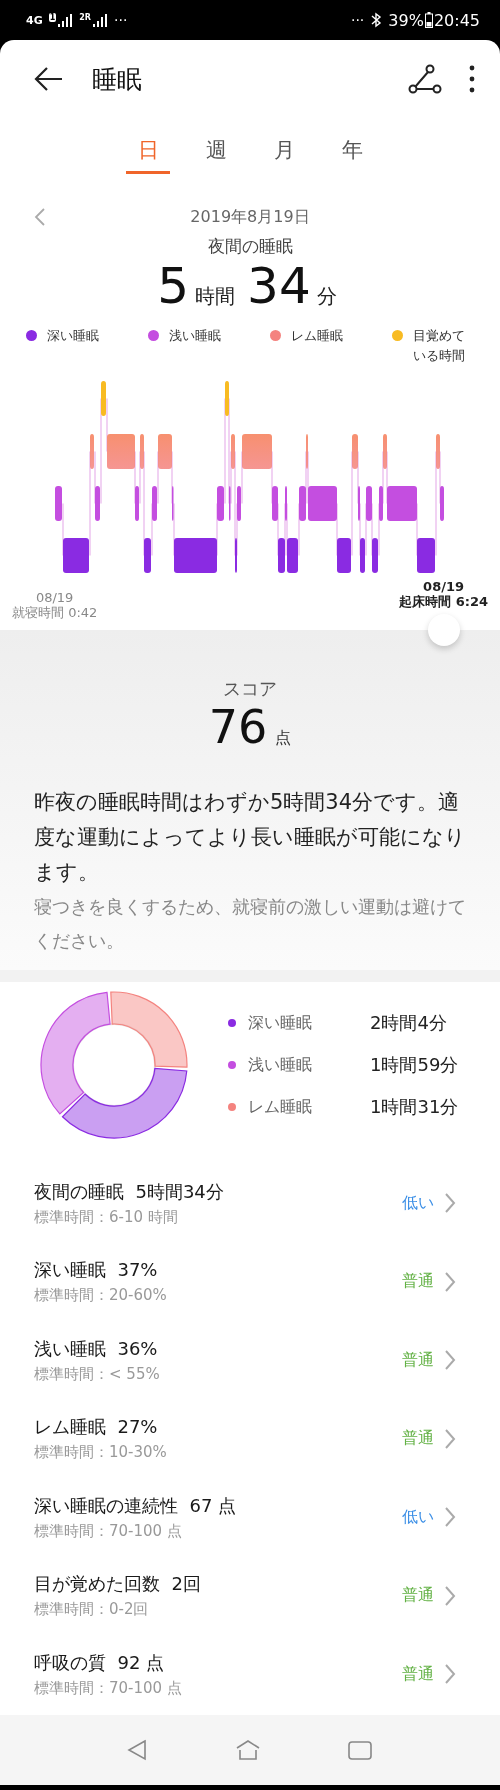 This screenshot has width=500, height=1790. I want to click on metric-title: 呼吸の質 92 点, so click(100, 1662).